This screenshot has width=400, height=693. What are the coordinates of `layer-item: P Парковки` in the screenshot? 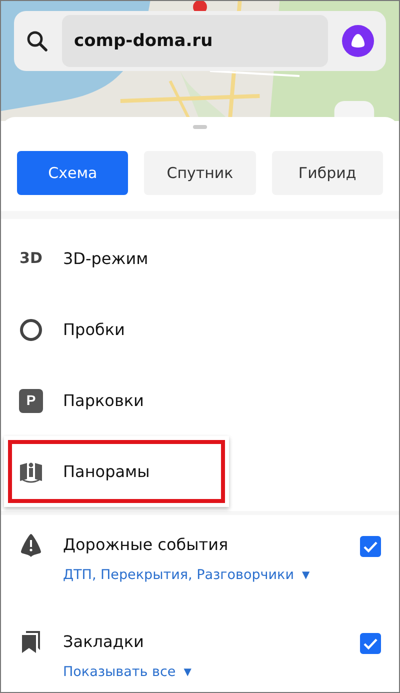 It's located at (200, 400).